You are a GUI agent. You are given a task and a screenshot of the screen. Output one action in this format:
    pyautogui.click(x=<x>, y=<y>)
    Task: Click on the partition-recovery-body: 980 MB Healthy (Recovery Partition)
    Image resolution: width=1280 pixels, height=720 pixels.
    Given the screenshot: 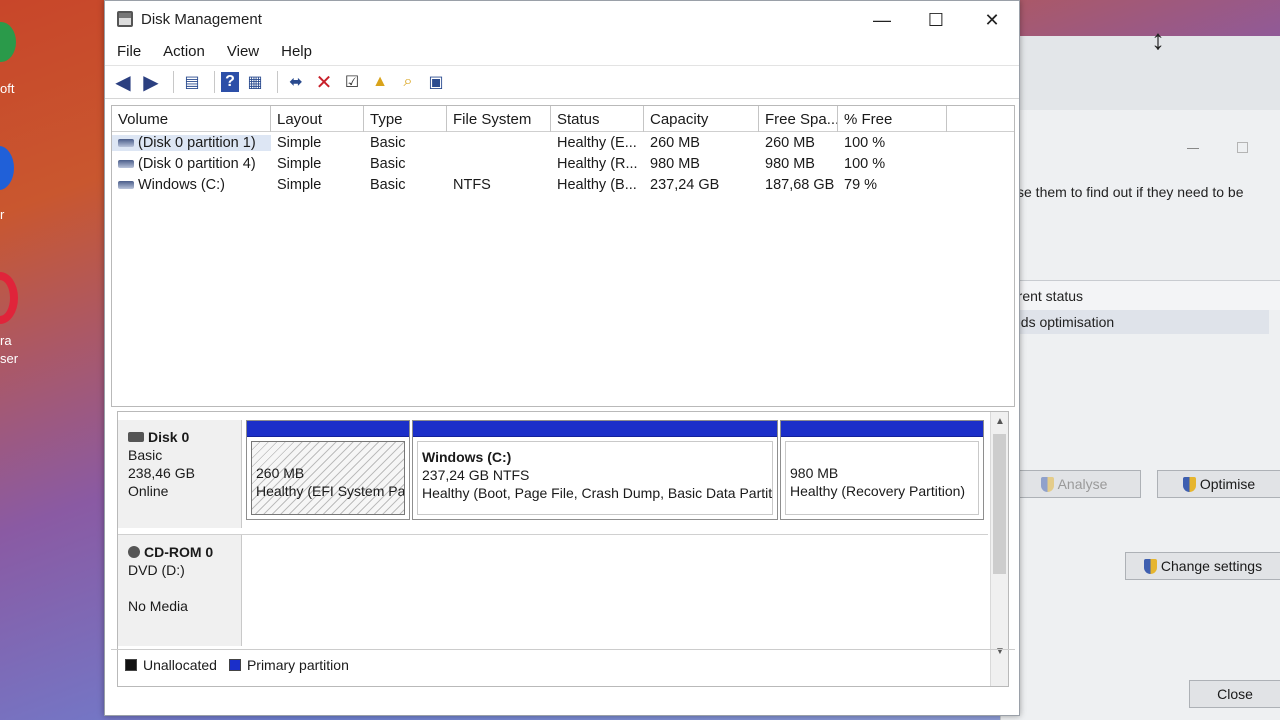 What is the action you would take?
    pyautogui.click(x=882, y=478)
    